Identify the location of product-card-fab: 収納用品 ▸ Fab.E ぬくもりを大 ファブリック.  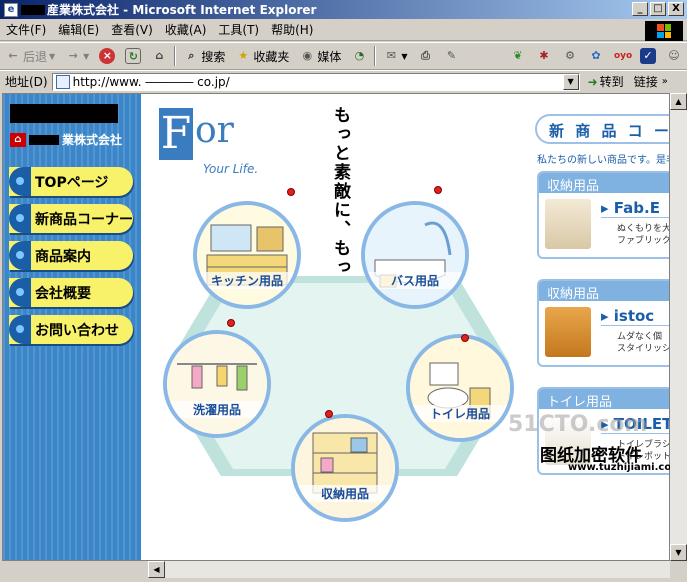
(603, 215).